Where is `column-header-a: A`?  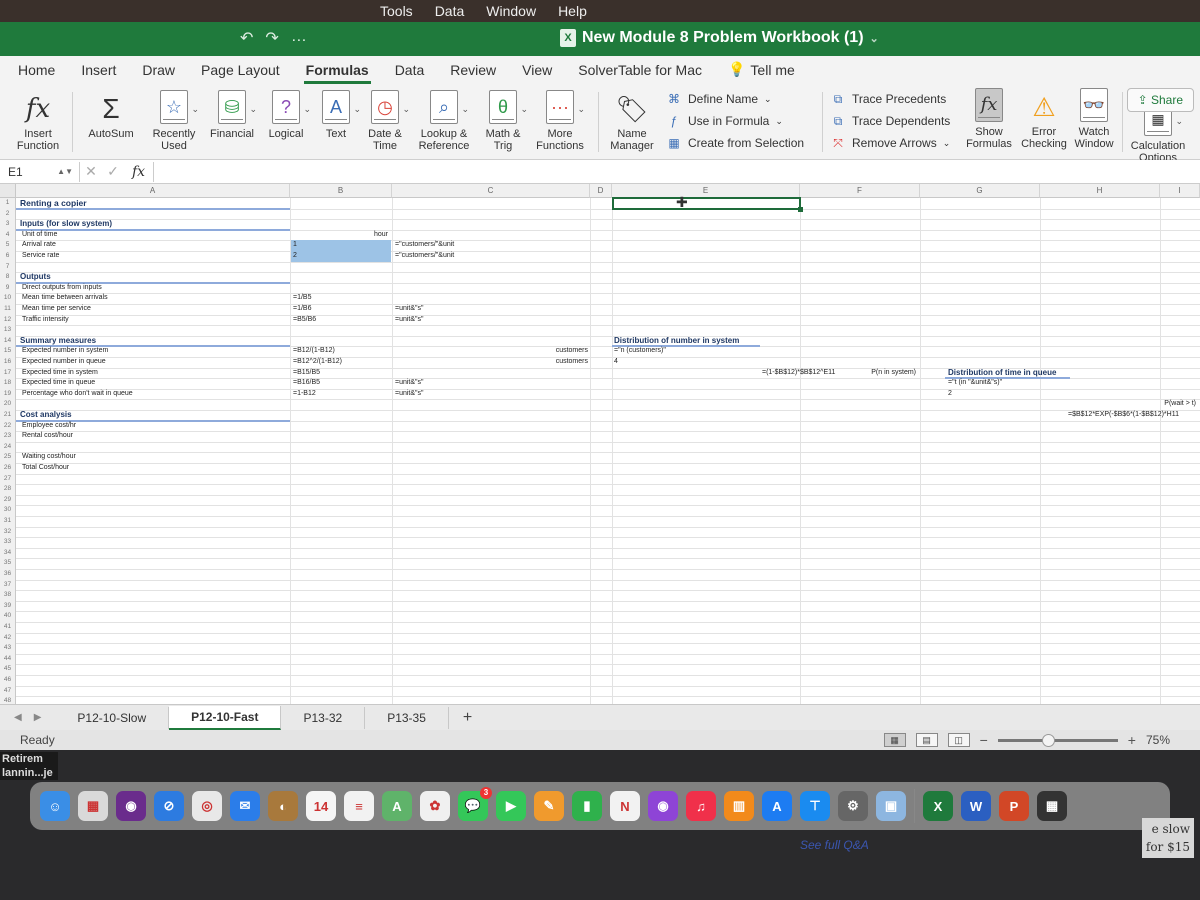
column-header-a: A is located at coordinates (153, 191).